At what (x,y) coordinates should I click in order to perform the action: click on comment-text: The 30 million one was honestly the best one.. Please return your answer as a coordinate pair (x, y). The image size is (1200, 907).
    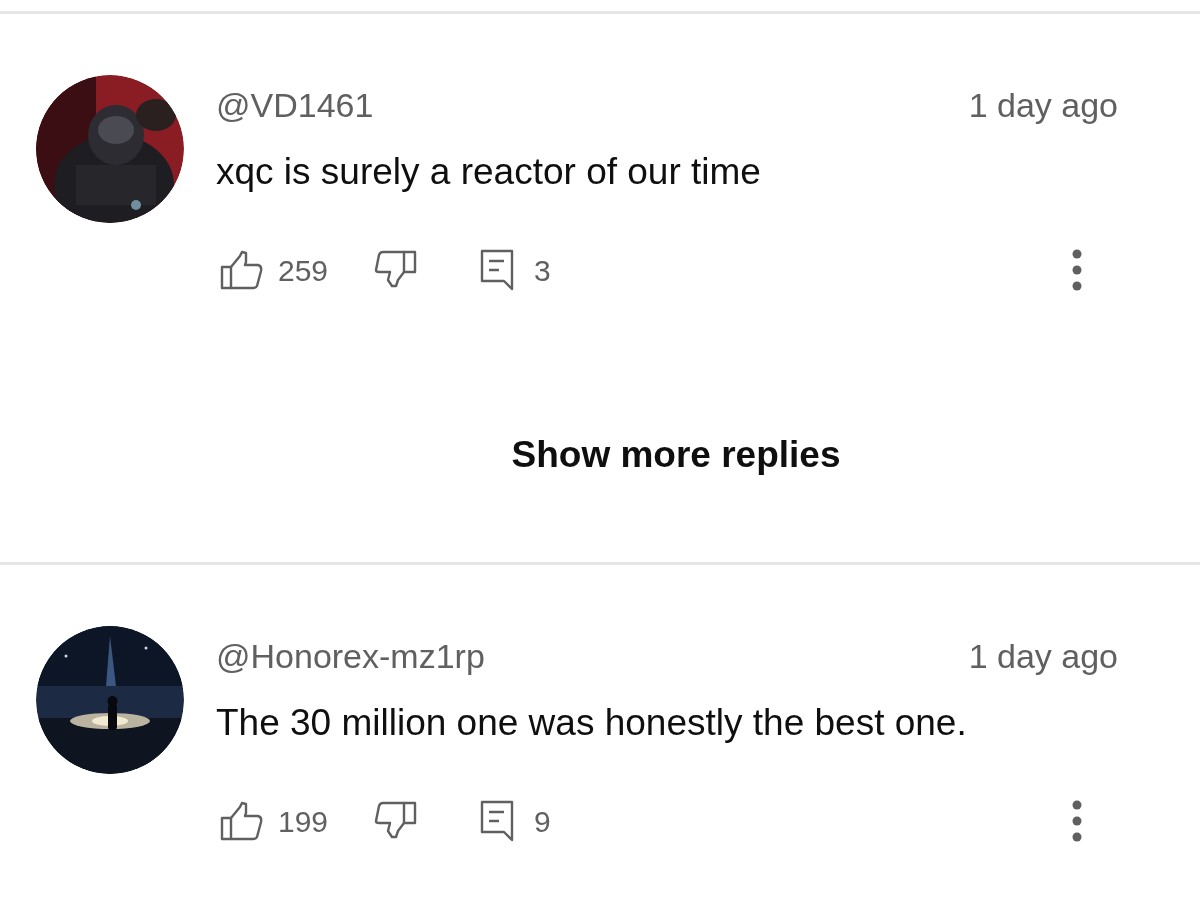
    Looking at the image, I should click on (591, 723).